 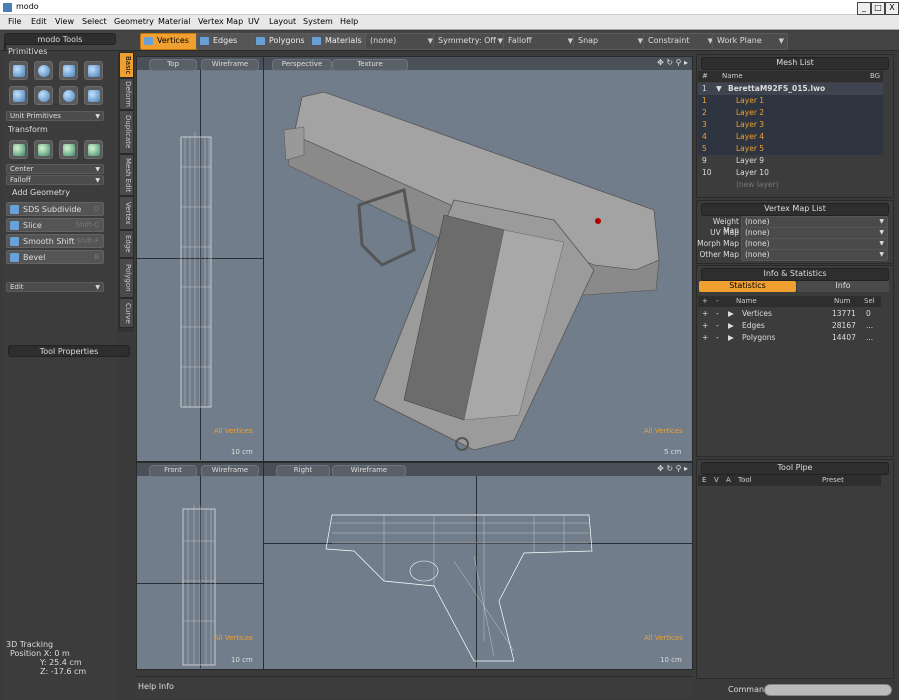 I want to click on capsule-icon, so click(x=19, y=96).